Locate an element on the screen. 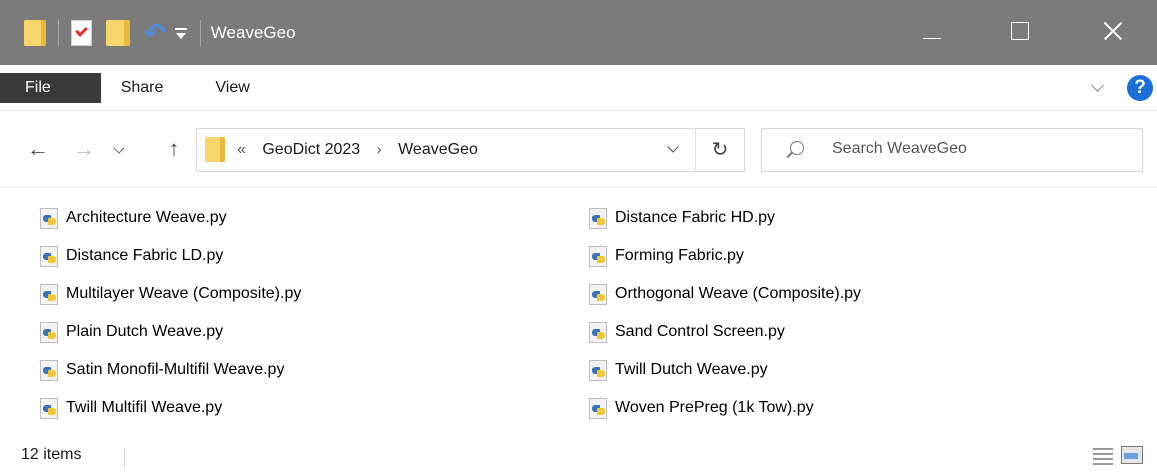 The width and height of the screenshot is (1157, 472). quick-access-toolbar: ↶ is located at coordinates (94, 32).